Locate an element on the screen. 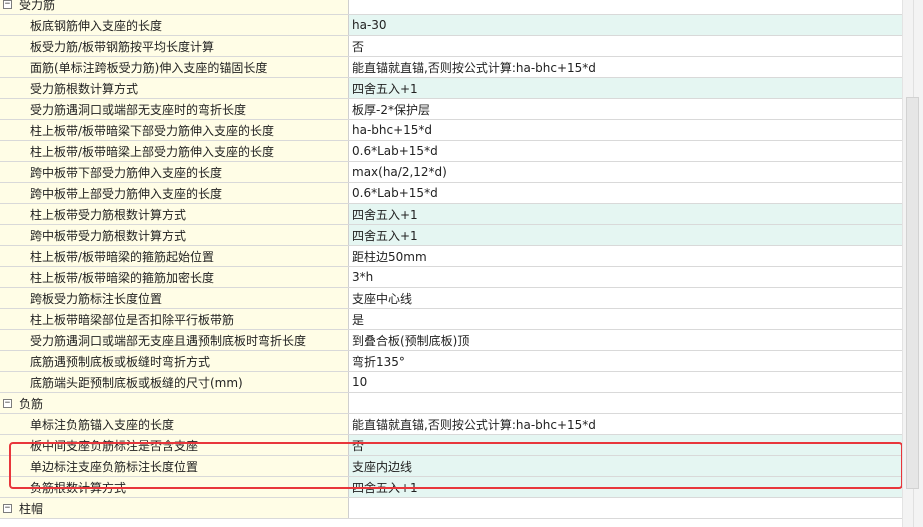 The image size is (923, 527). property-name: 柱上板带暗梁部位是否扣除平行板带筋 is located at coordinates (174, 319).